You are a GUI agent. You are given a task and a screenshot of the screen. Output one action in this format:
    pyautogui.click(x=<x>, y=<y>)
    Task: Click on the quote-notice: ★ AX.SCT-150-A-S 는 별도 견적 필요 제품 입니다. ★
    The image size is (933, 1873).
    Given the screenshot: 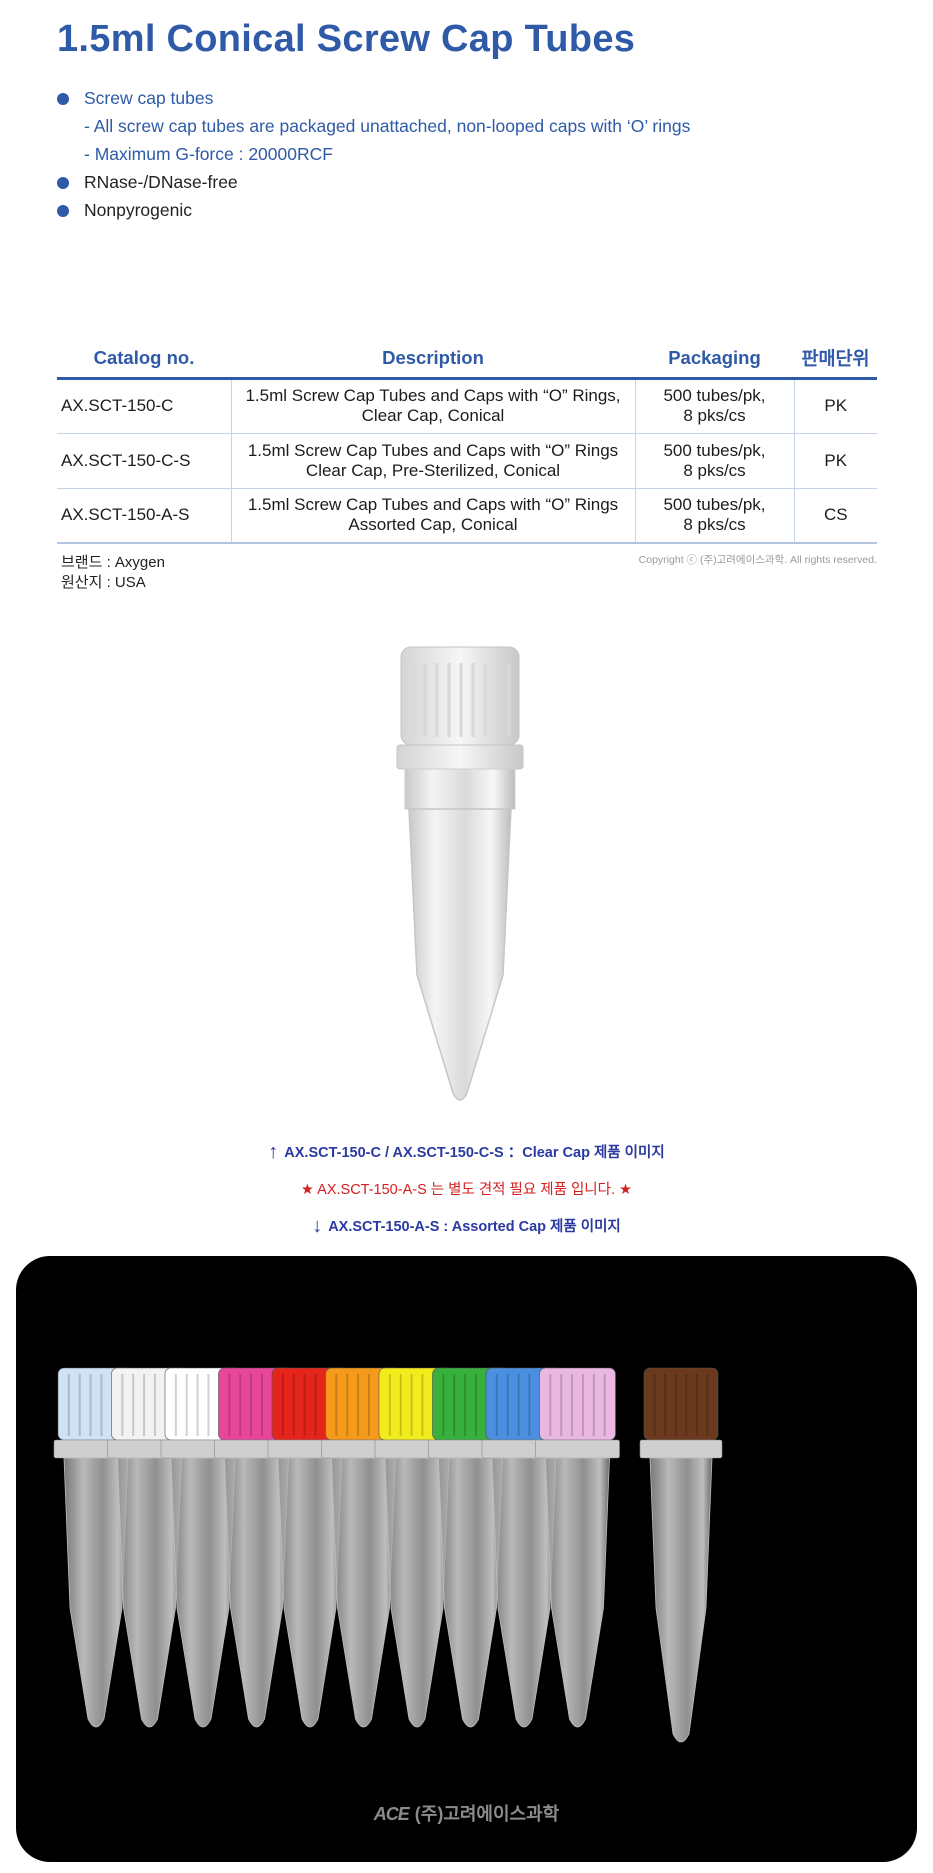 What is the action you would take?
    pyautogui.click(x=466, y=1190)
    